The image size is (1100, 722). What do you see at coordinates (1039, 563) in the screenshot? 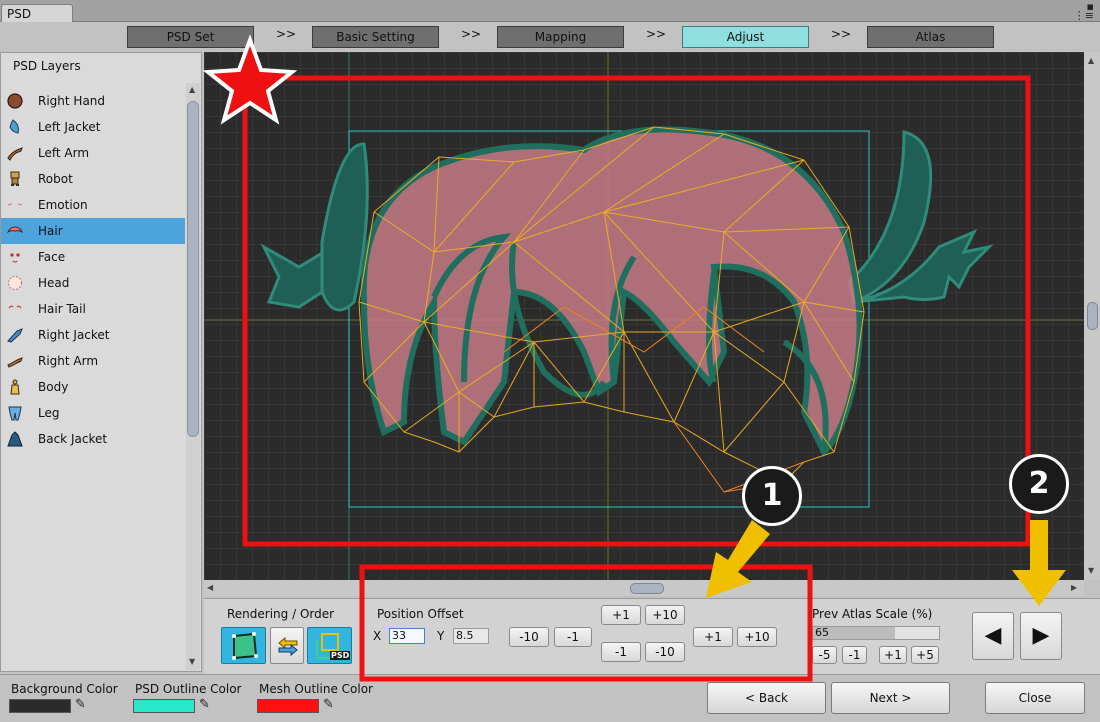
I see `arrow-down-icon` at bounding box center [1039, 563].